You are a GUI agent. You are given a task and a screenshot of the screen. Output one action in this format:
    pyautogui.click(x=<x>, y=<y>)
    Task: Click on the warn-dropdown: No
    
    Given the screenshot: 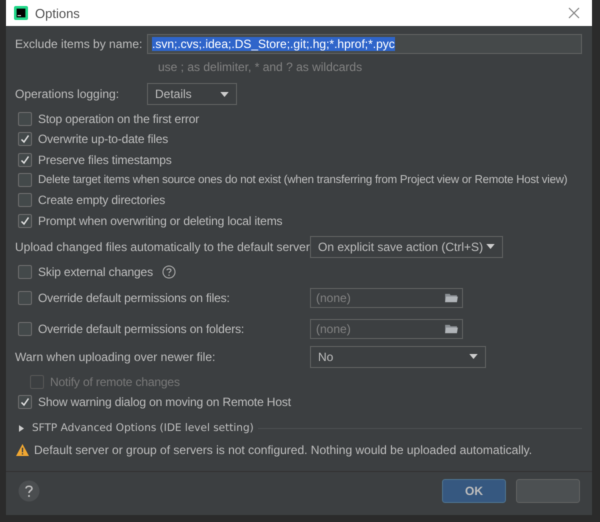 What is the action you would take?
    pyautogui.click(x=398, y=357)
    